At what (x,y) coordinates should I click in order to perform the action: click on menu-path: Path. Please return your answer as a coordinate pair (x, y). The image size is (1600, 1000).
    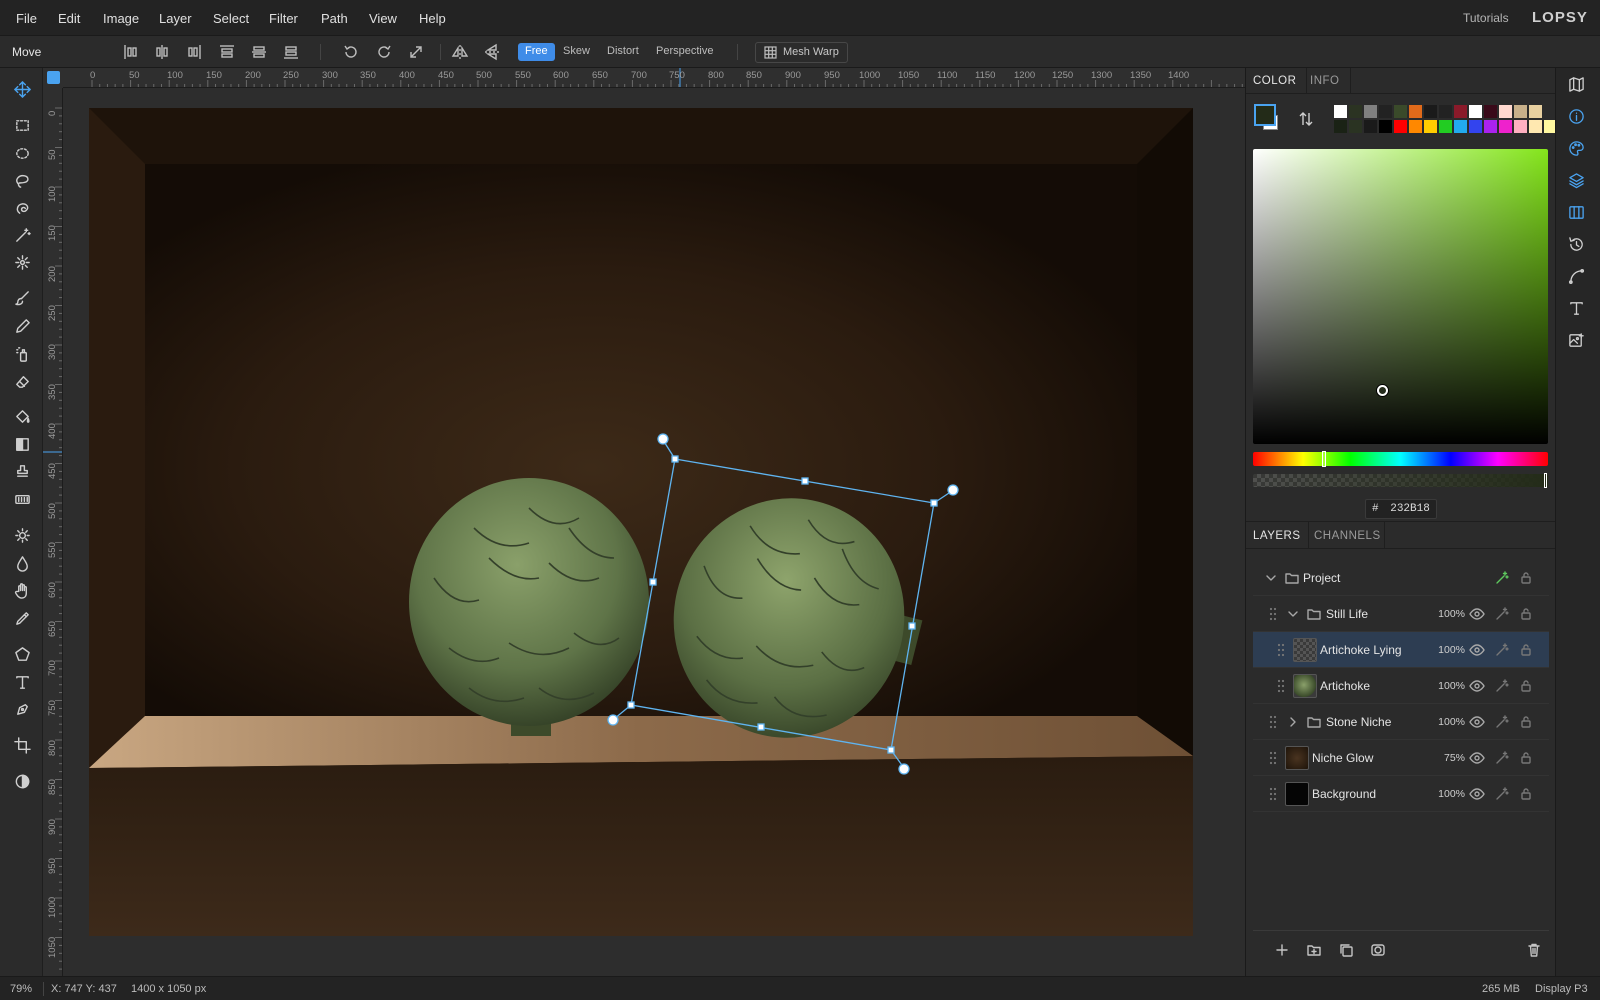
    Looking at the image, I should click on (334, 18).